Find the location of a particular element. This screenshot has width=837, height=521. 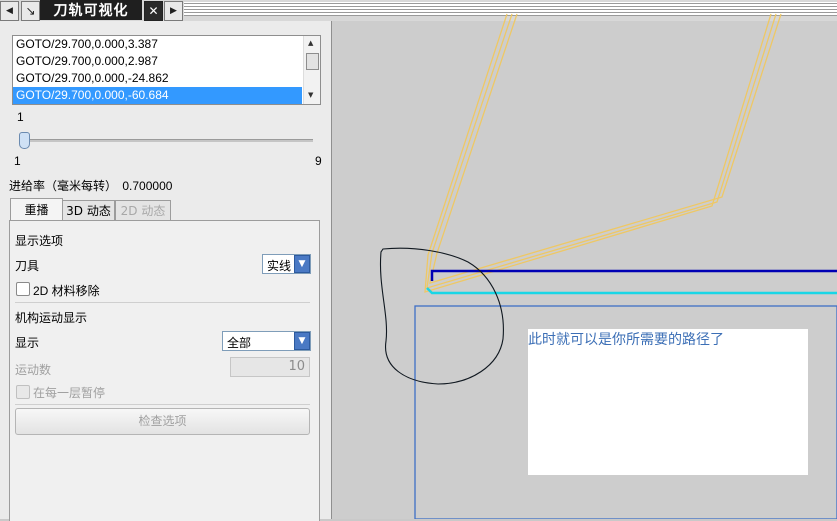

annotation-box is located at coordinates (668, 402).